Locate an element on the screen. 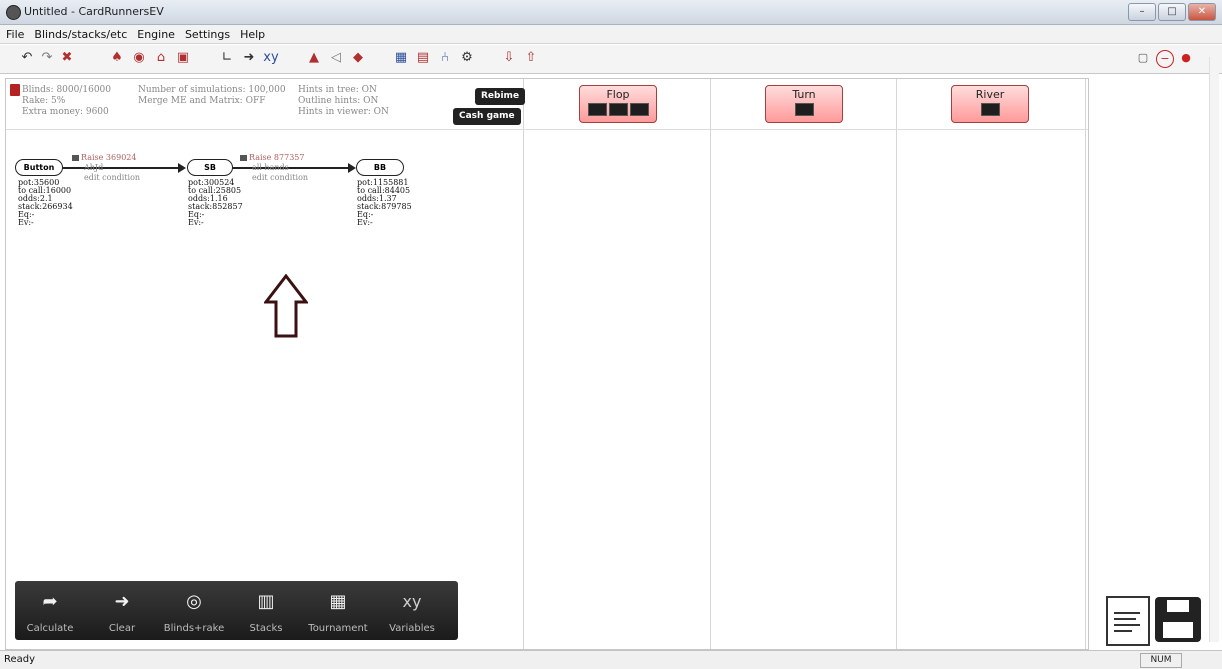  report-document-icon is located at coordinates (1128, 621).